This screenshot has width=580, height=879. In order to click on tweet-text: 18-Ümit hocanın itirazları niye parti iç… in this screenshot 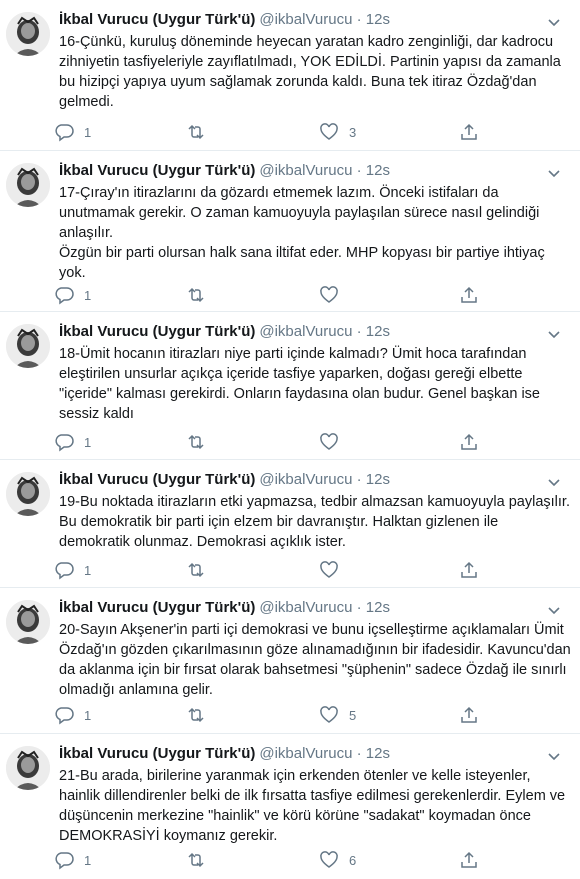, I will do `click(299, 384)`.